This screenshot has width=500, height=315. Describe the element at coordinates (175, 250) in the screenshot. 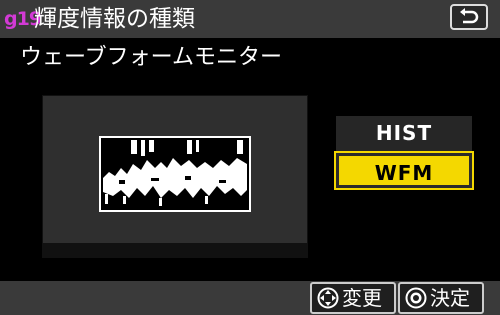

I see `preview-info-strip` at that location.